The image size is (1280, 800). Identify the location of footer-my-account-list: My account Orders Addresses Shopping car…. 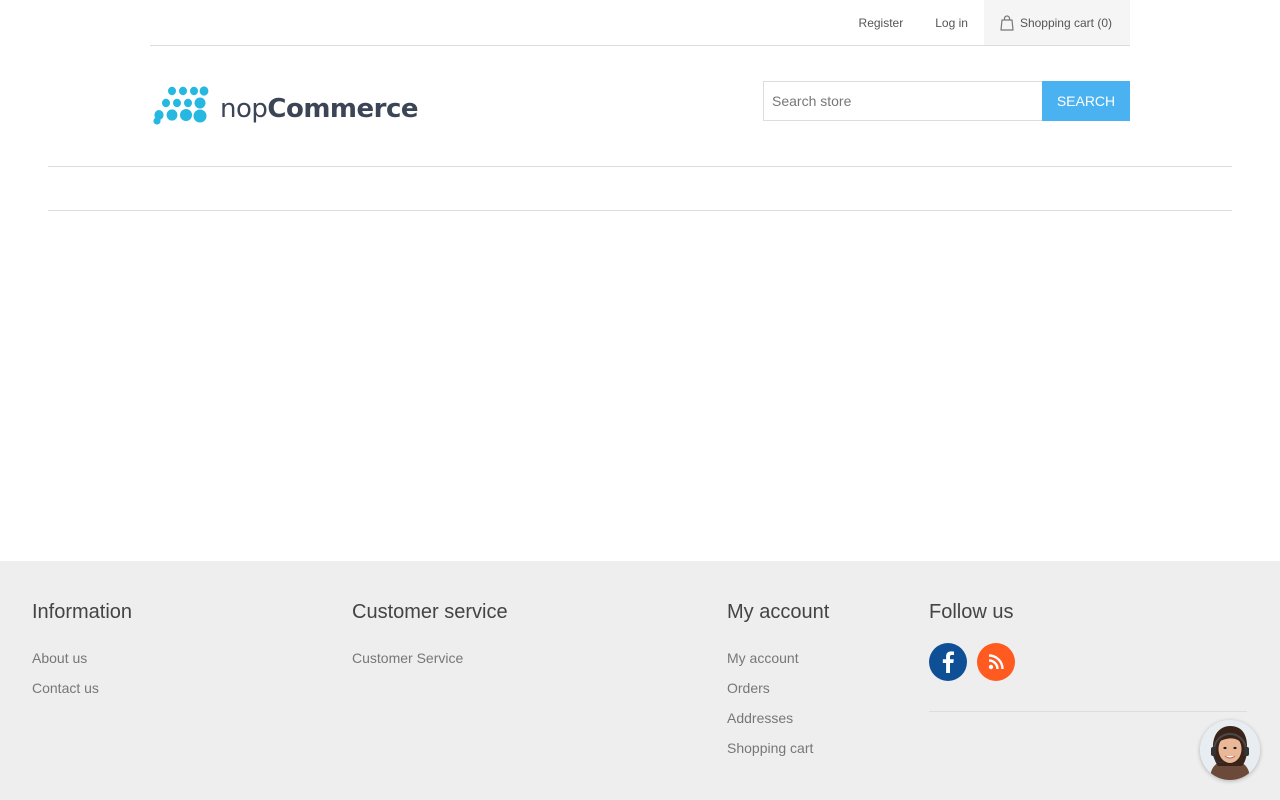
(778, 703).